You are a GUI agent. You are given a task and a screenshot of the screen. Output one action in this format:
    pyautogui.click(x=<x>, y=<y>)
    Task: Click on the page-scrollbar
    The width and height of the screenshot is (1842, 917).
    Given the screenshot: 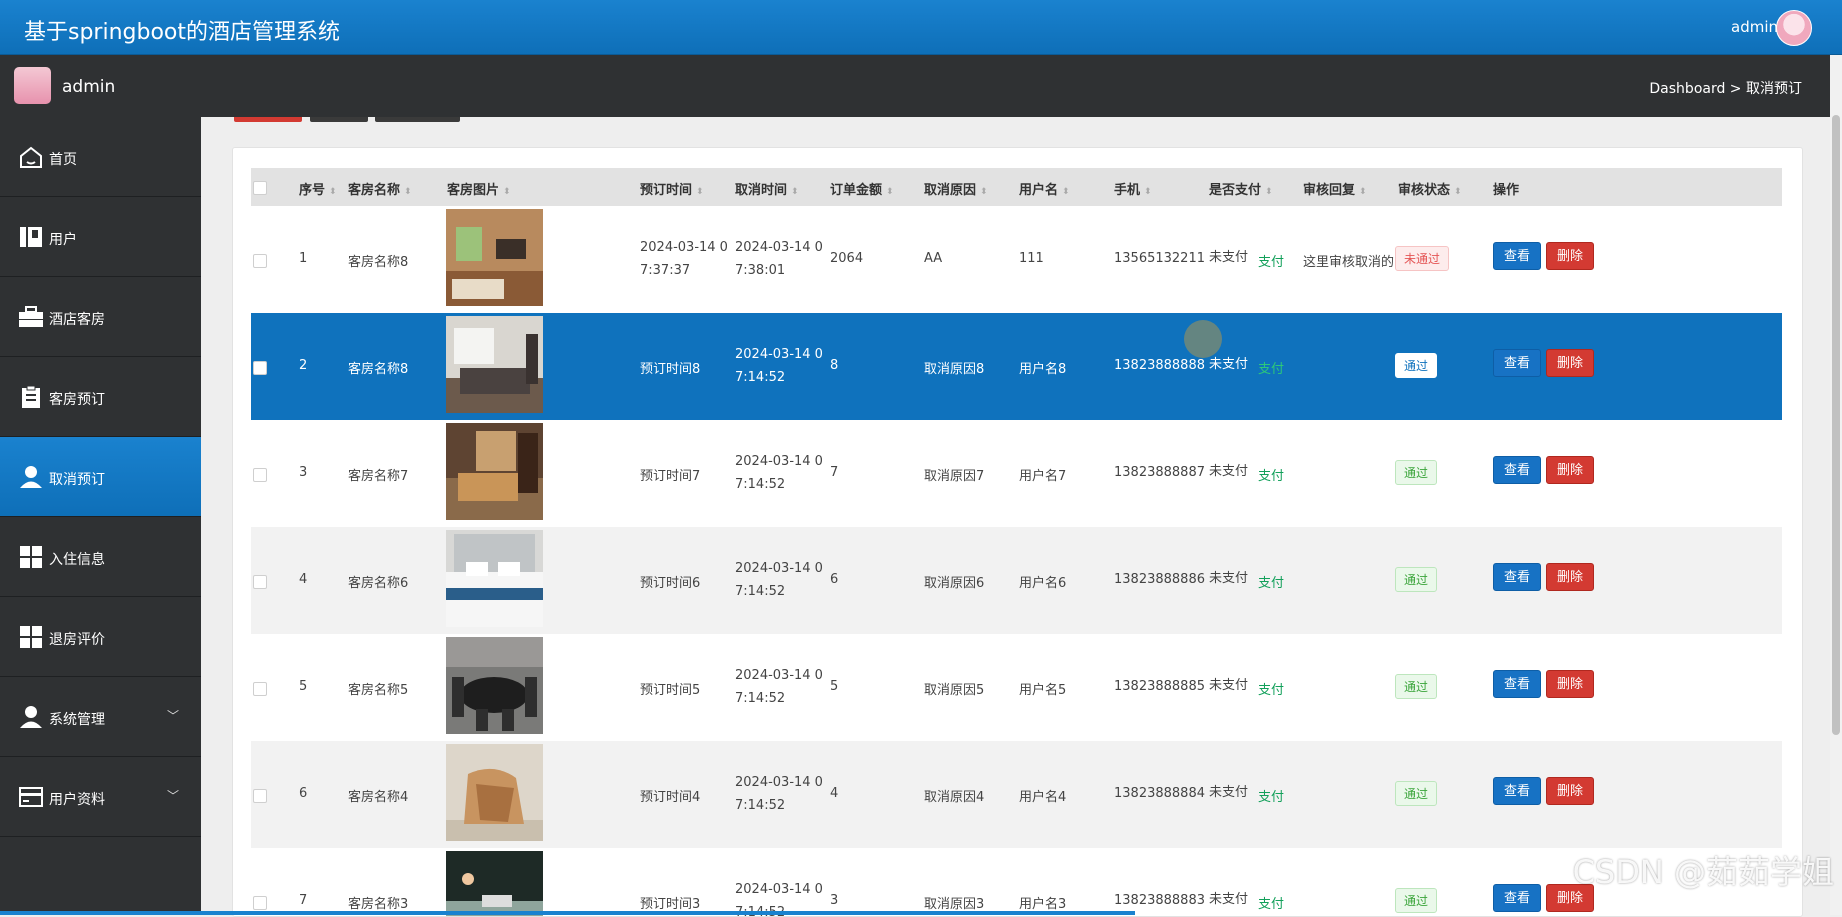 What is the action you would take?
    pyautogui.click(x=1836, y=485)
    